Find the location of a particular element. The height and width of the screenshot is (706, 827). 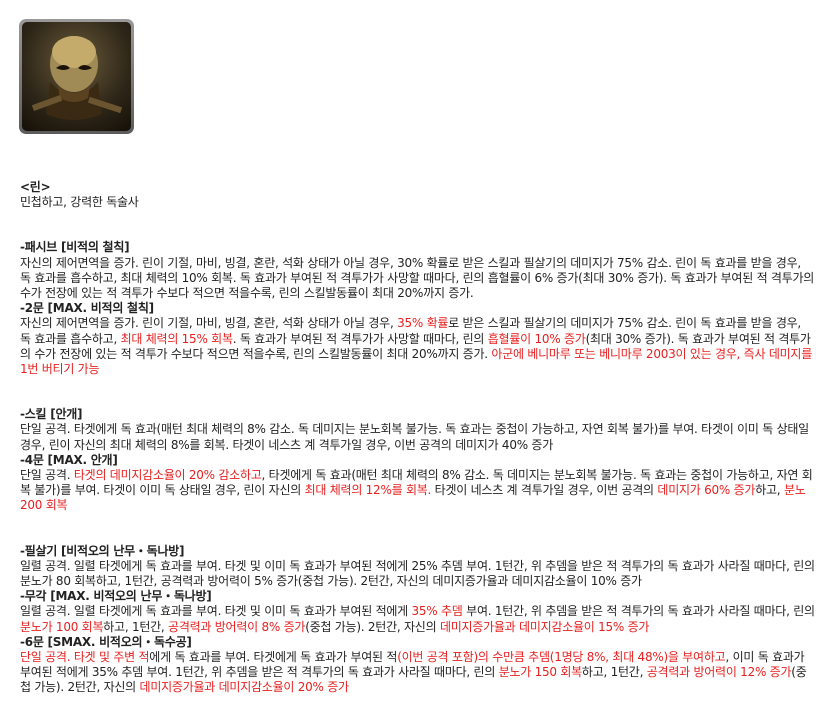

body-text: 하고, is located at coordinates (769, 490).